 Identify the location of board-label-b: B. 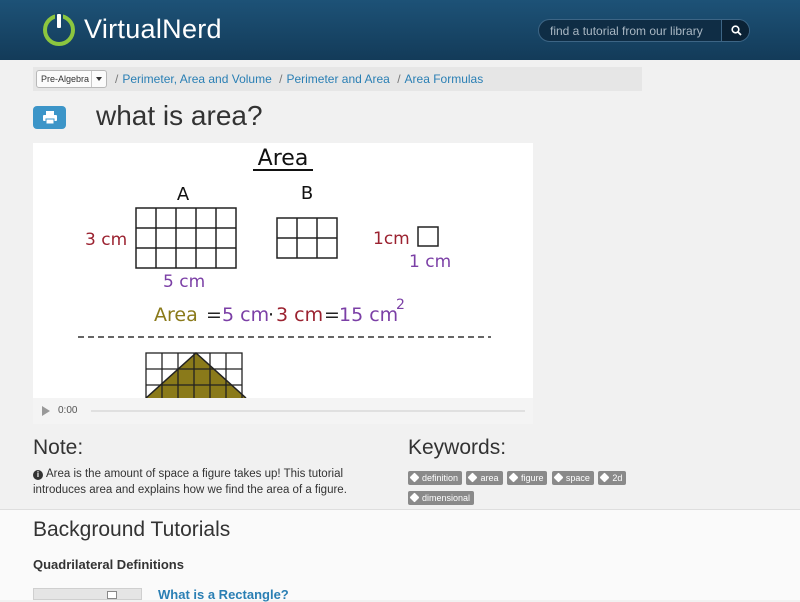
(307, 193).